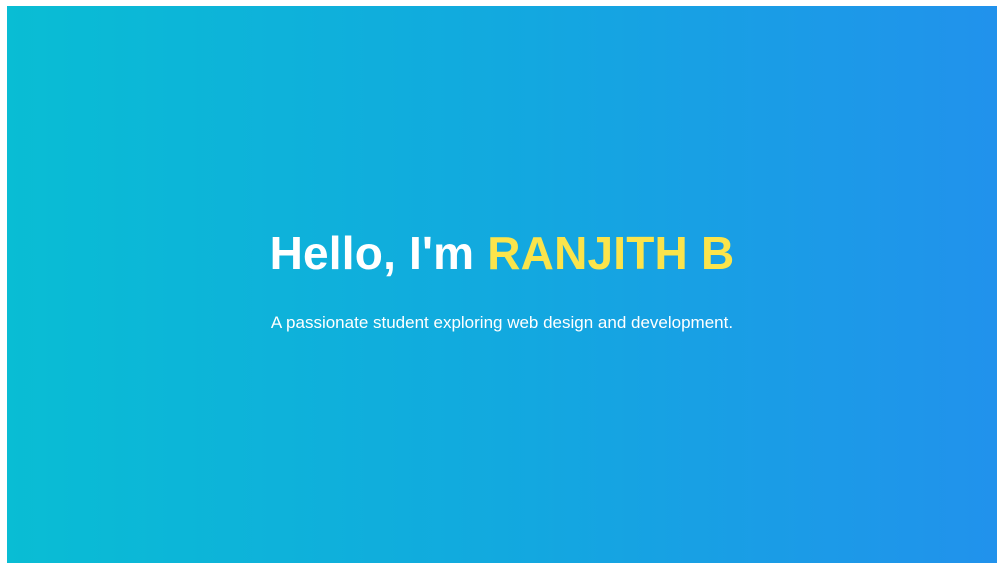 The image size is (997, 563). I want to click on hero-greeting: Hello, I'm, so click(378, 253).